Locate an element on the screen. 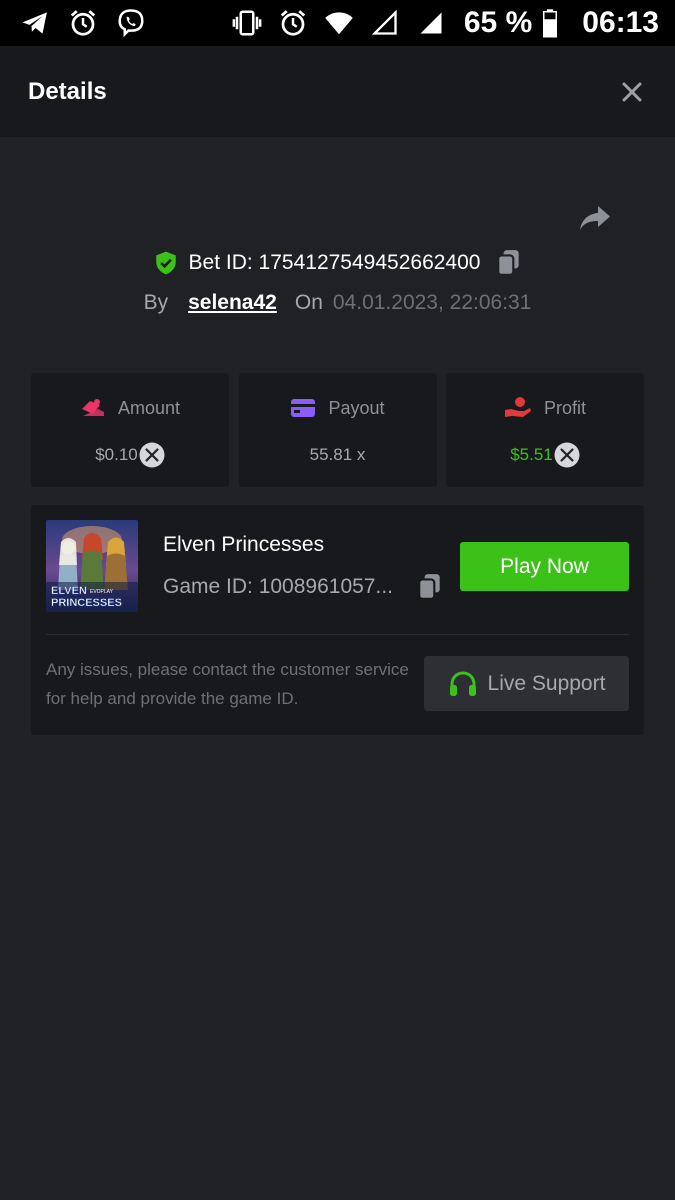 Image resolution: width=675 pixels, height=1200 pixels. battery-percentage: 65 % is located at coordinates (498, 22).